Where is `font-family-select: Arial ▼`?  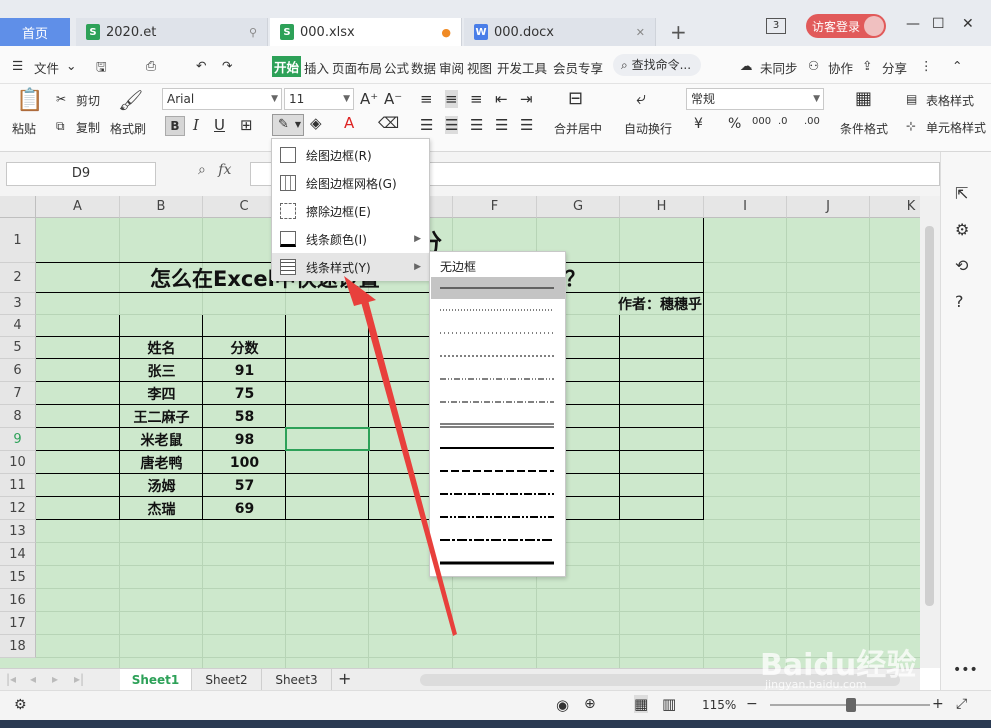 font-family-select: Arial ▼ is located at coordinates (222, 99).